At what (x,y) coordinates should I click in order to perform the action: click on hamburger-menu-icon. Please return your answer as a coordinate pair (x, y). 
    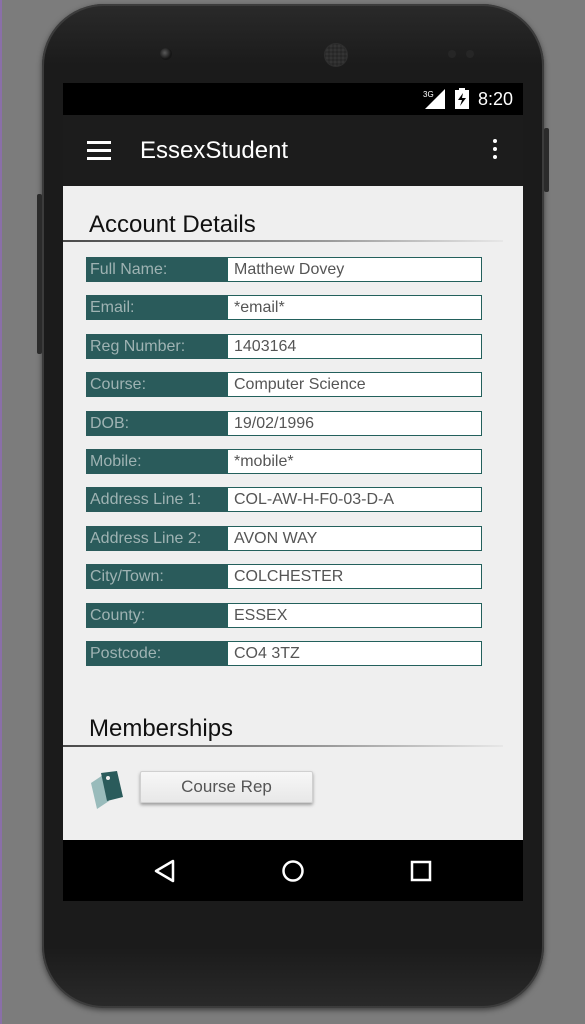
    Looking at the image, I should click on (99, 150).